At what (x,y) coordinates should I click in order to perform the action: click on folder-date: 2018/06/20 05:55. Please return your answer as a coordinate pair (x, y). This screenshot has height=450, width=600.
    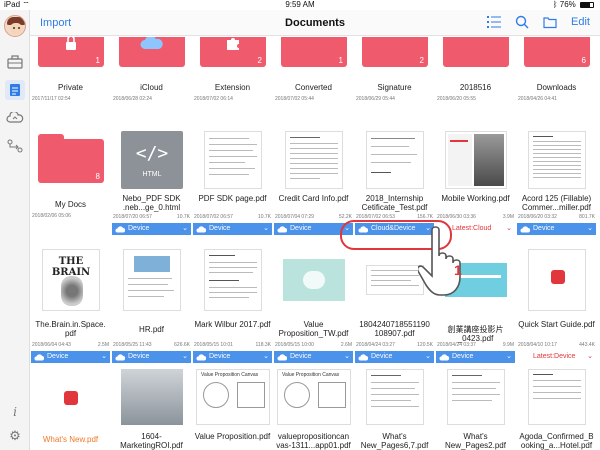
    Looking at the image, I should click on (456, 99).